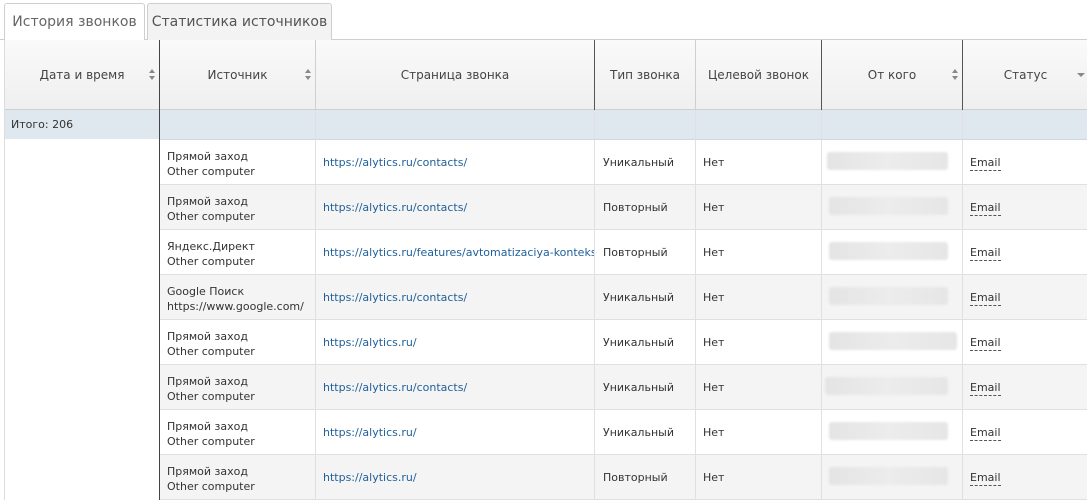 Image resolution: width=1087 pixels, height=500 pixels. I want to click on tab-call-history: История звонков, so click(74, 22).